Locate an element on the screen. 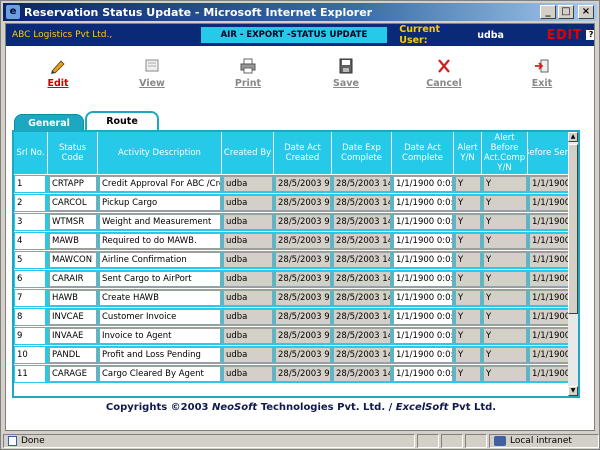 The height and width of the screenshot is (450, 600). cell-status-code: HAWB is located at coordinates (73, 298).